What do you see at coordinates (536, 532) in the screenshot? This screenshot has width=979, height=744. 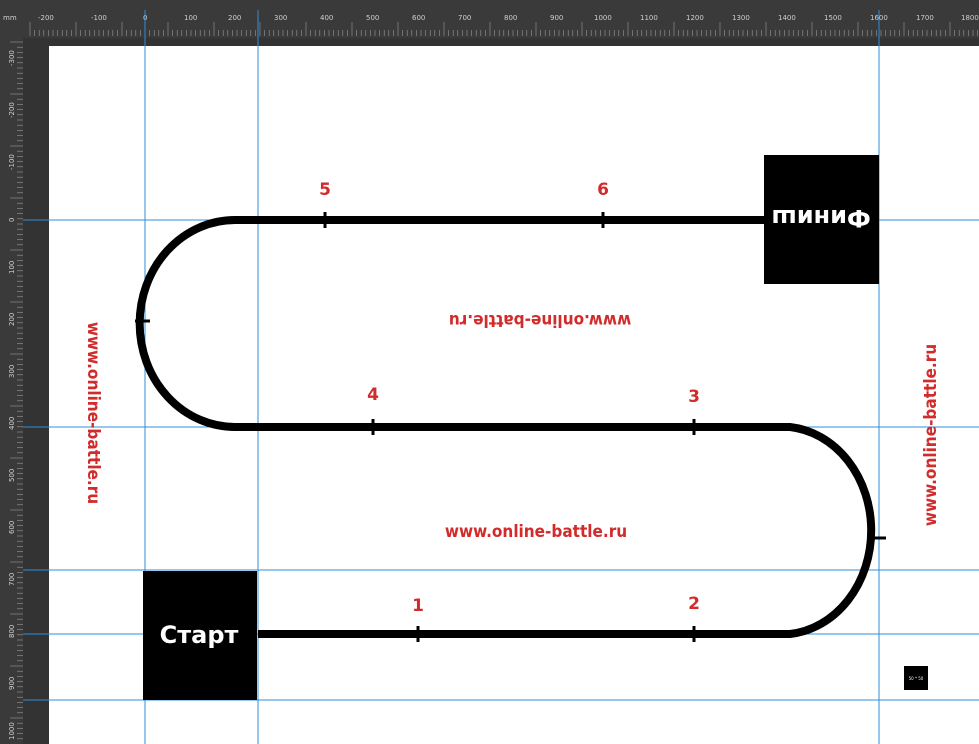 I see `watermark-center-bottom: www.online-battle.ru` at bounding box center [536, 532].